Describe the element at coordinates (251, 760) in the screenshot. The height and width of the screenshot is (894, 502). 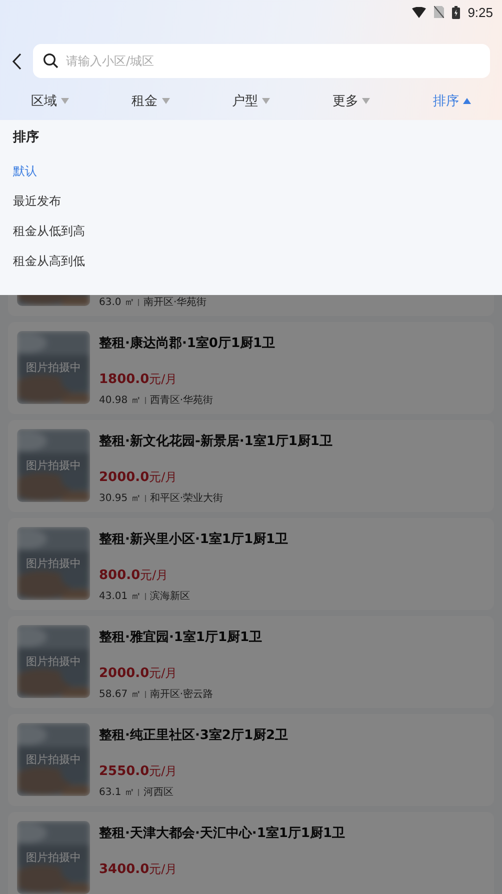
I see `listing-card: 图片拍摄中 整租·纯正里社区·3室2厅1厨2卫 2550.0元/月 63.1 ㎡ 河西区` at that location.